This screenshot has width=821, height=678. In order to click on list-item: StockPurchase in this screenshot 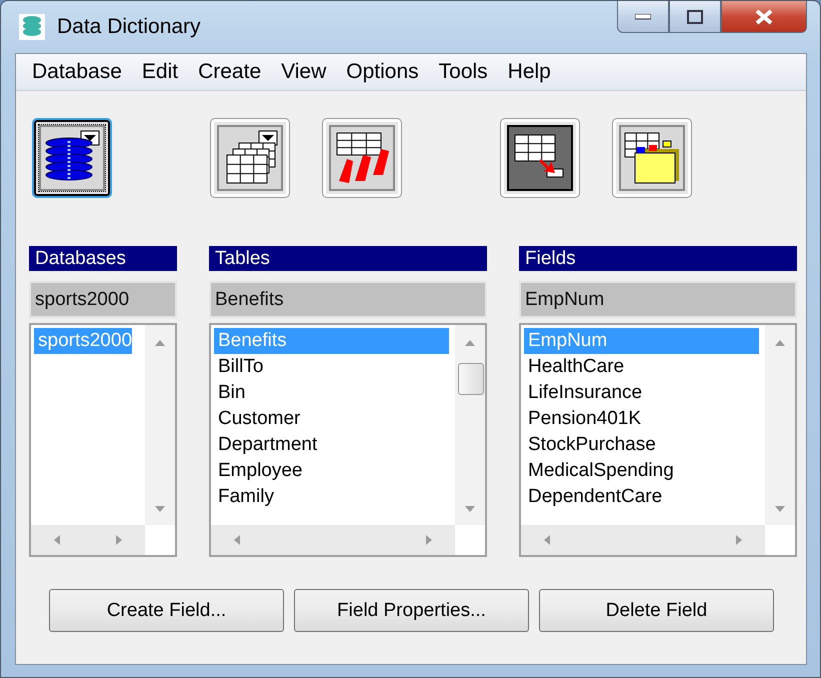, I will do `click(641, 445)`.